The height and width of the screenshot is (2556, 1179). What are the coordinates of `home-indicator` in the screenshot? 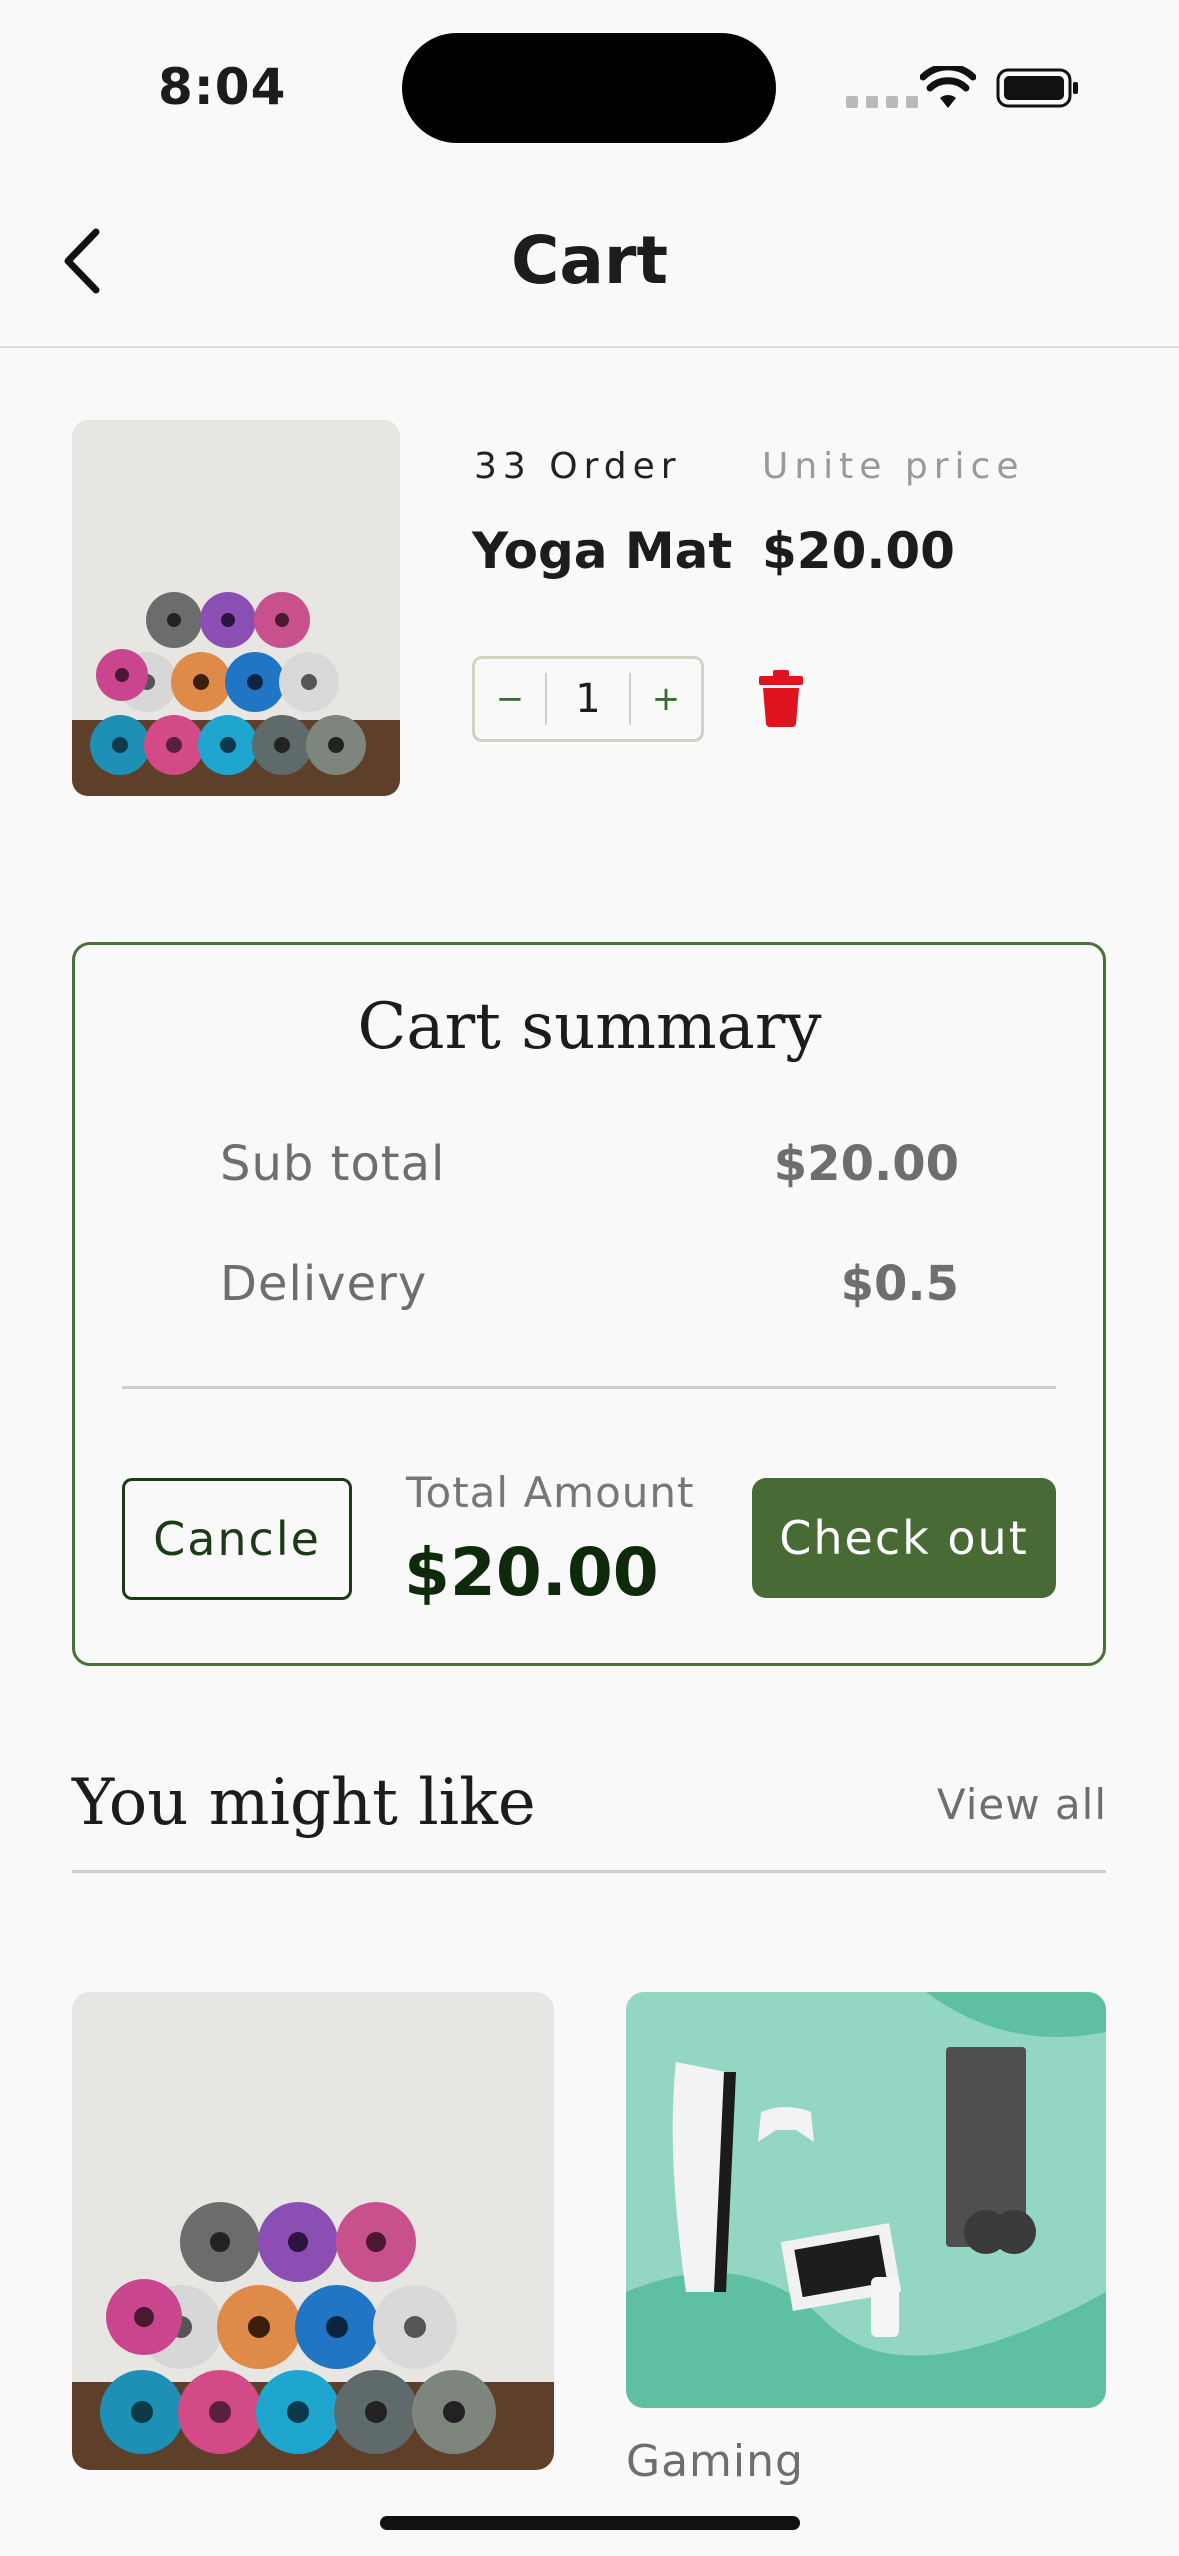 It's located at (590, 2523).